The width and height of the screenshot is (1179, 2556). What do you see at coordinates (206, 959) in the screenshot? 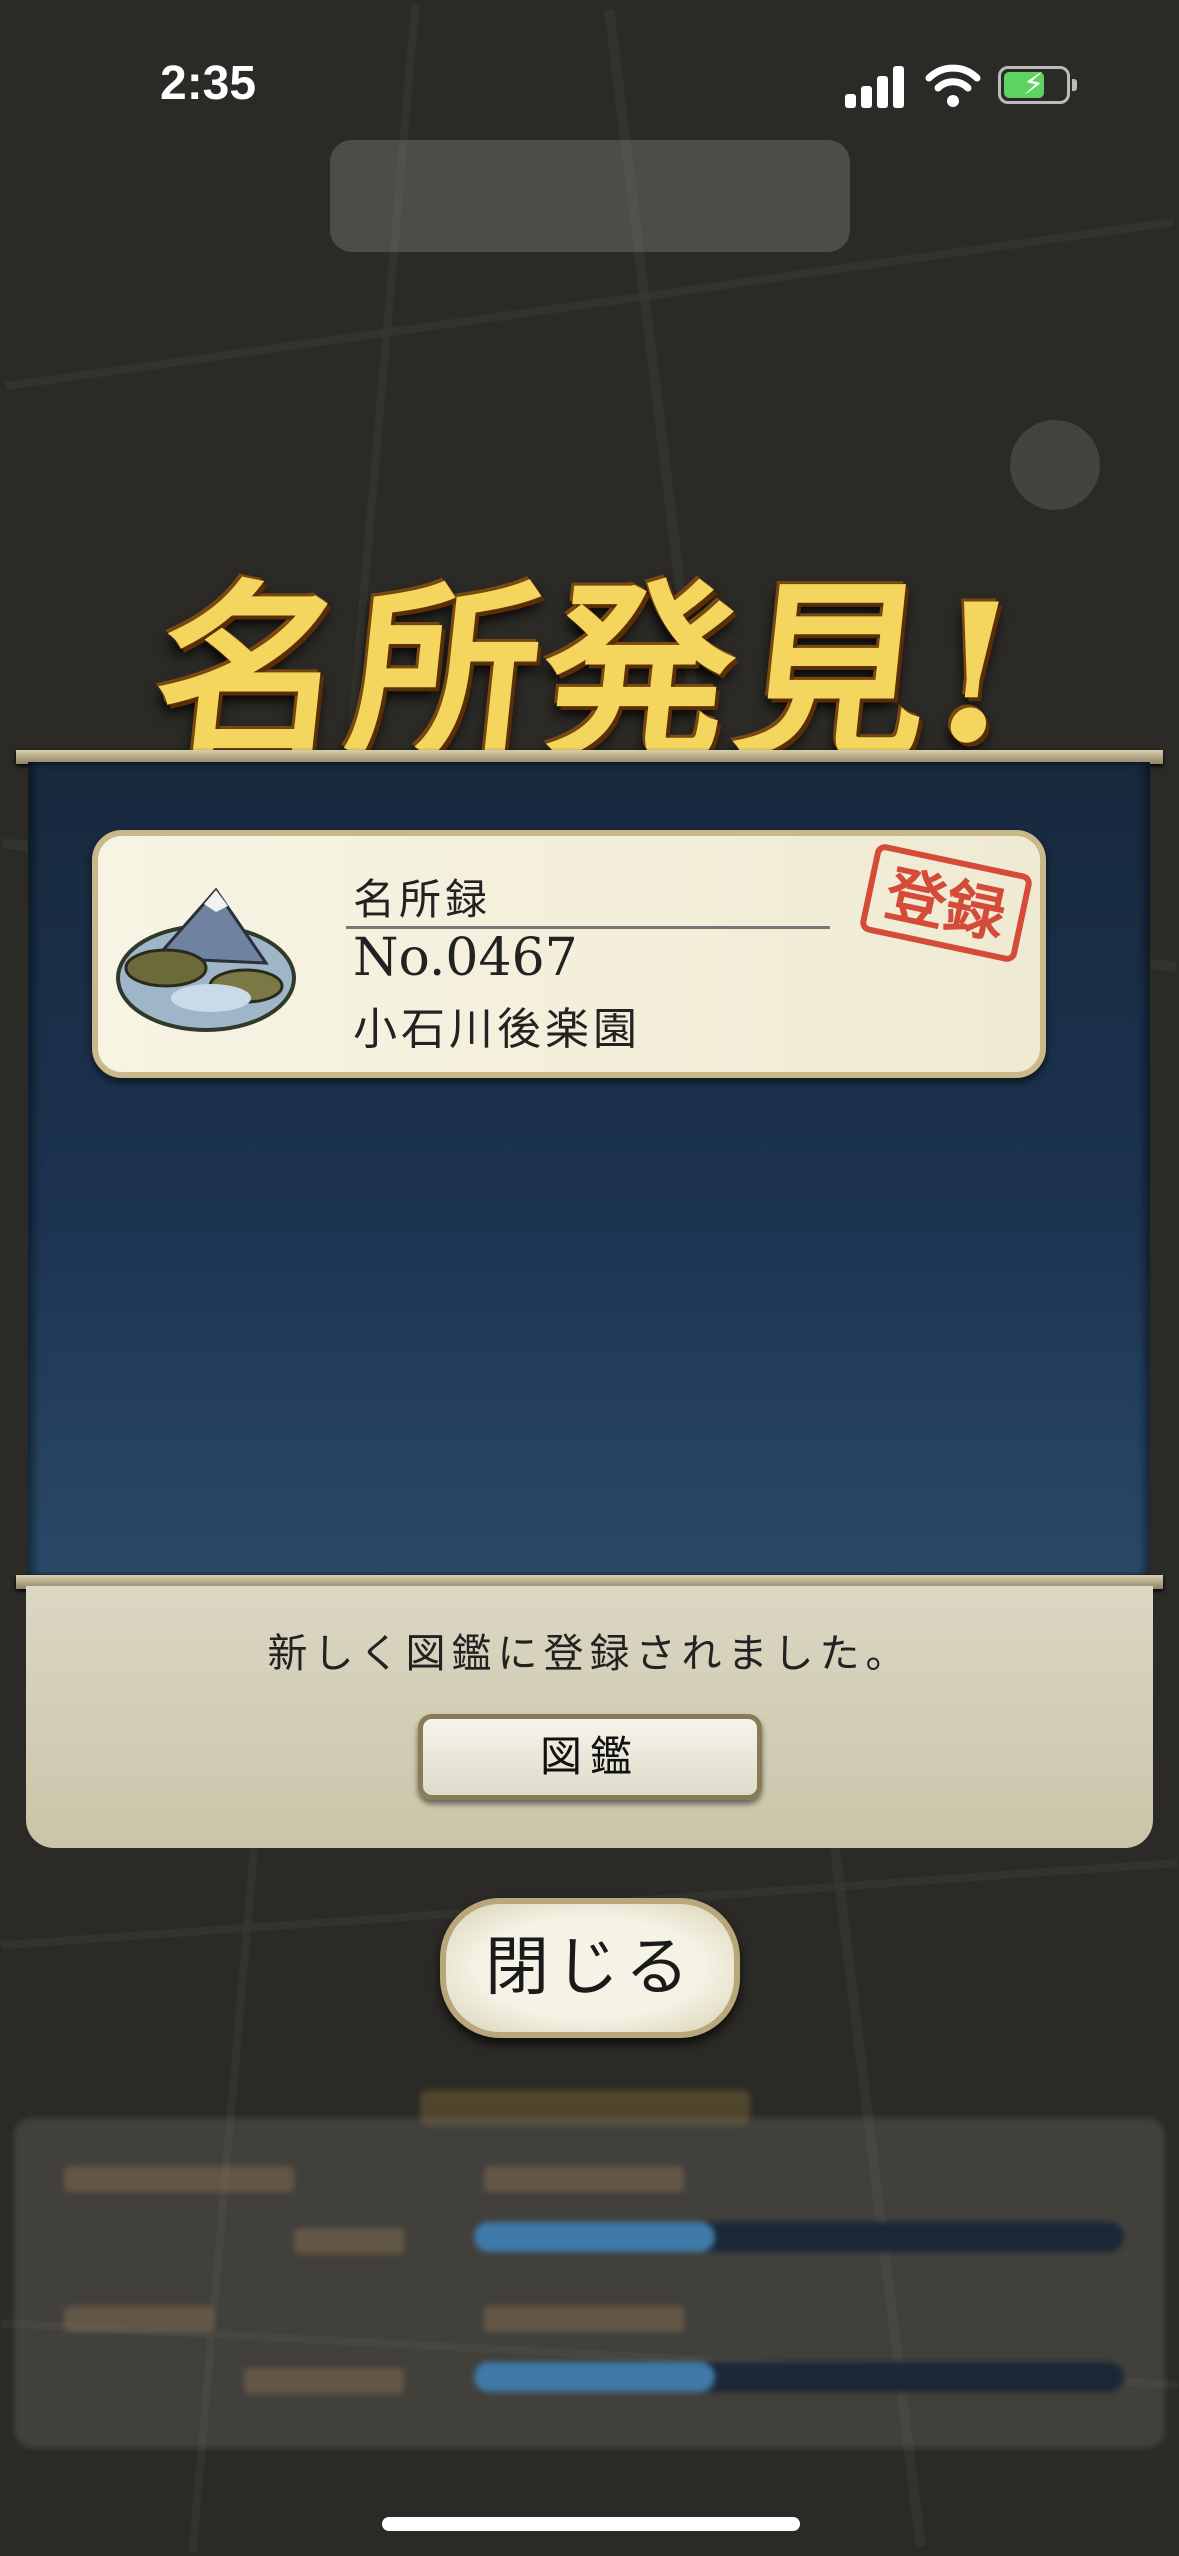
I see `mountain-landscape-icon` at bounding box center [206, 959].